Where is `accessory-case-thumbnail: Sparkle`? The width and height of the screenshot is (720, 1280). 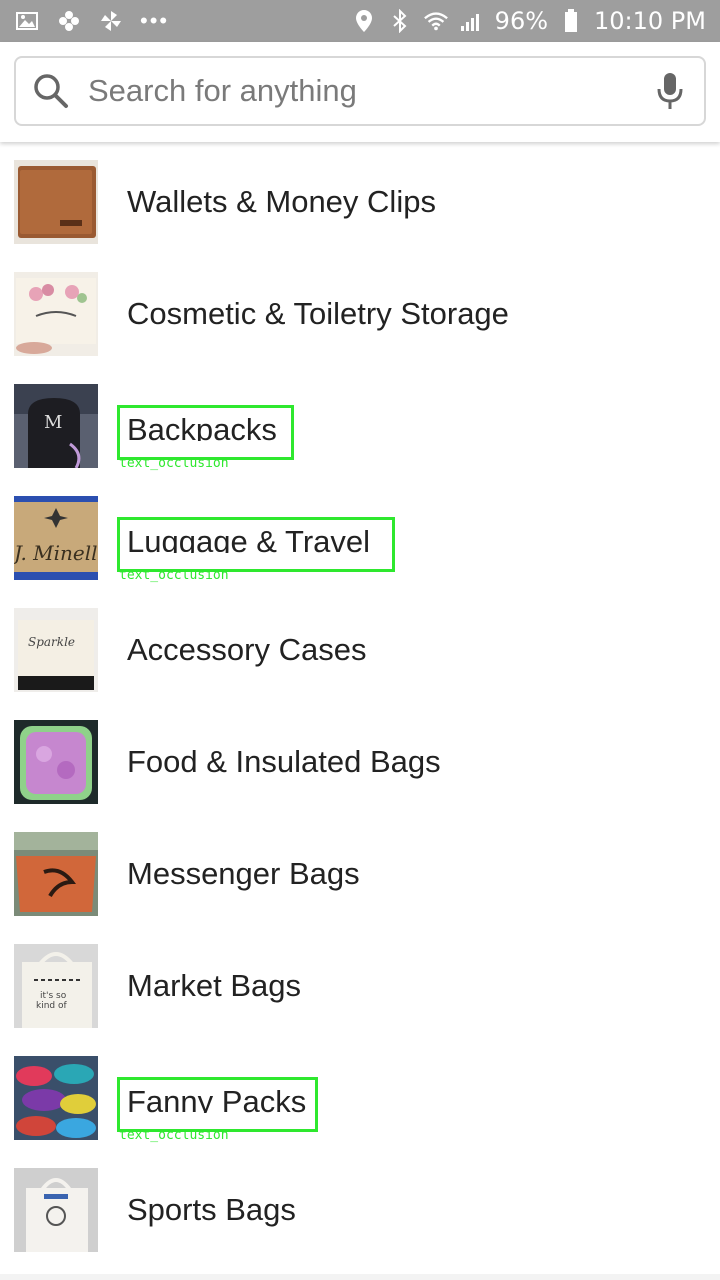 accessory-case-thumbnail: Sparkle is located at coordinates (56, 650).